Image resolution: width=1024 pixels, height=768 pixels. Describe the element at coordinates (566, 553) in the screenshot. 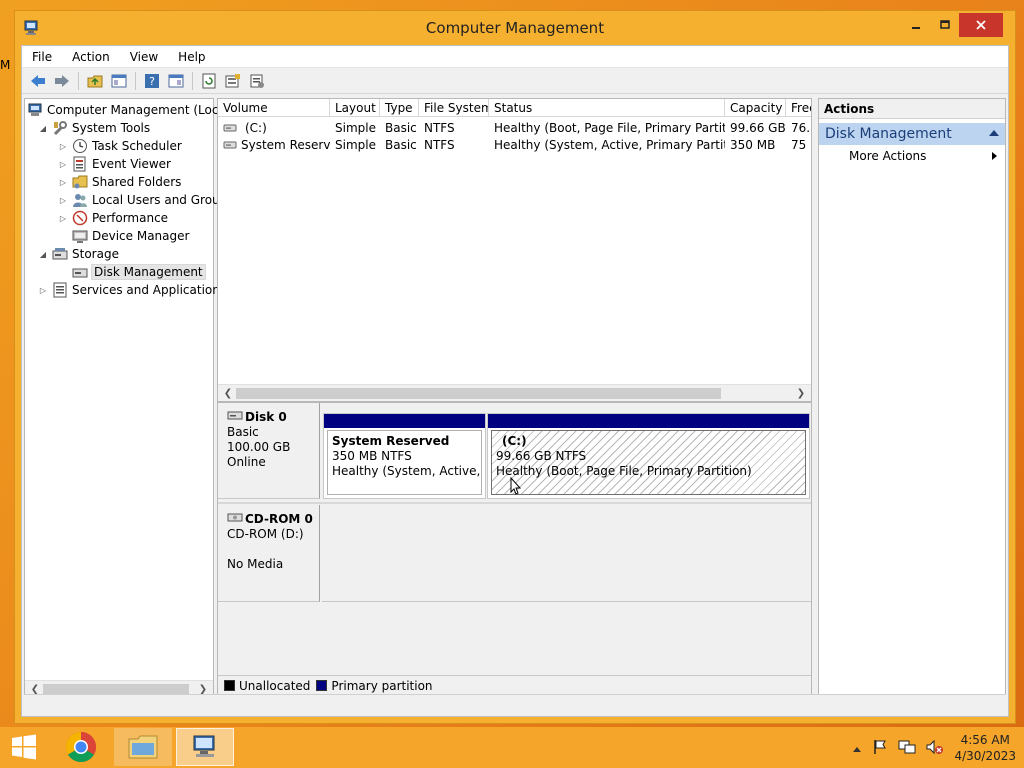

I see `cdrom-area` at that location.